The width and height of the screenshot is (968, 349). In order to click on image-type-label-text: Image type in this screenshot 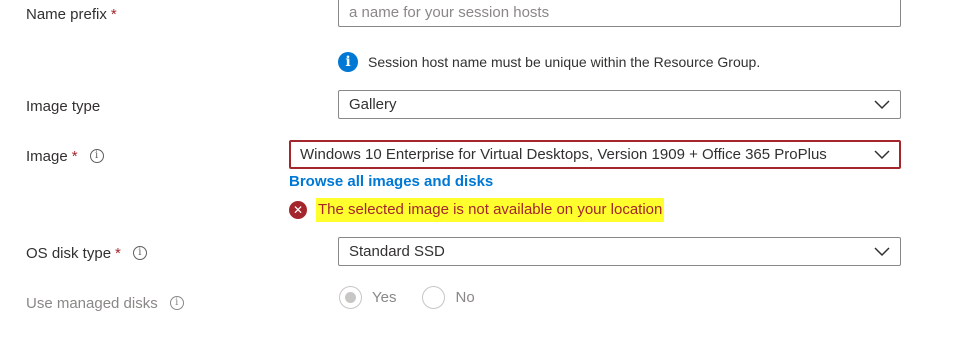, I will do `click(63, 106)`.